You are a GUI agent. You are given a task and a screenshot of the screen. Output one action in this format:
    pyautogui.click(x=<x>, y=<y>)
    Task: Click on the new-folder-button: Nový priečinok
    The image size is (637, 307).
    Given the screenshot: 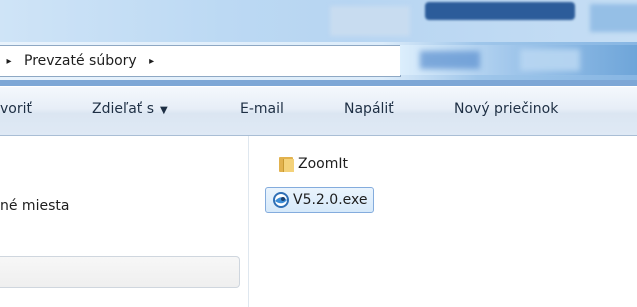 What is the action you would take?
    pyautogui.click(x=506, y=109)
    